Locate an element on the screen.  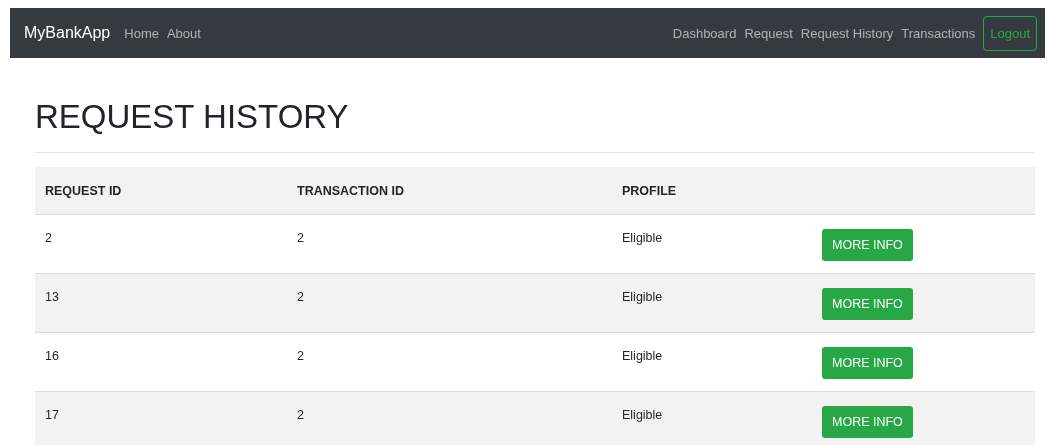
table-cell: 16 is located at coordinates (52, 356).